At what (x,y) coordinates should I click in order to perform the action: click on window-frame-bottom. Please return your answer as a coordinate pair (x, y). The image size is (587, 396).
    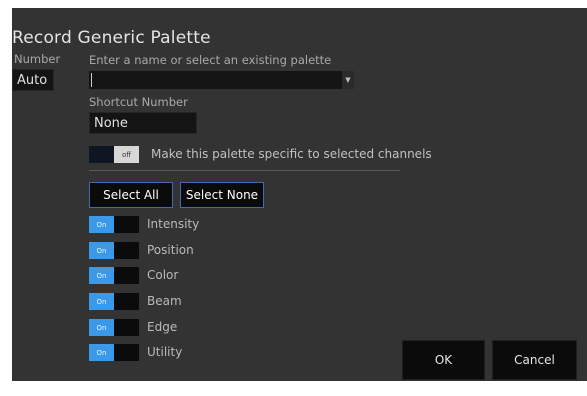
    Looking at the image, I should click on (293, 388).